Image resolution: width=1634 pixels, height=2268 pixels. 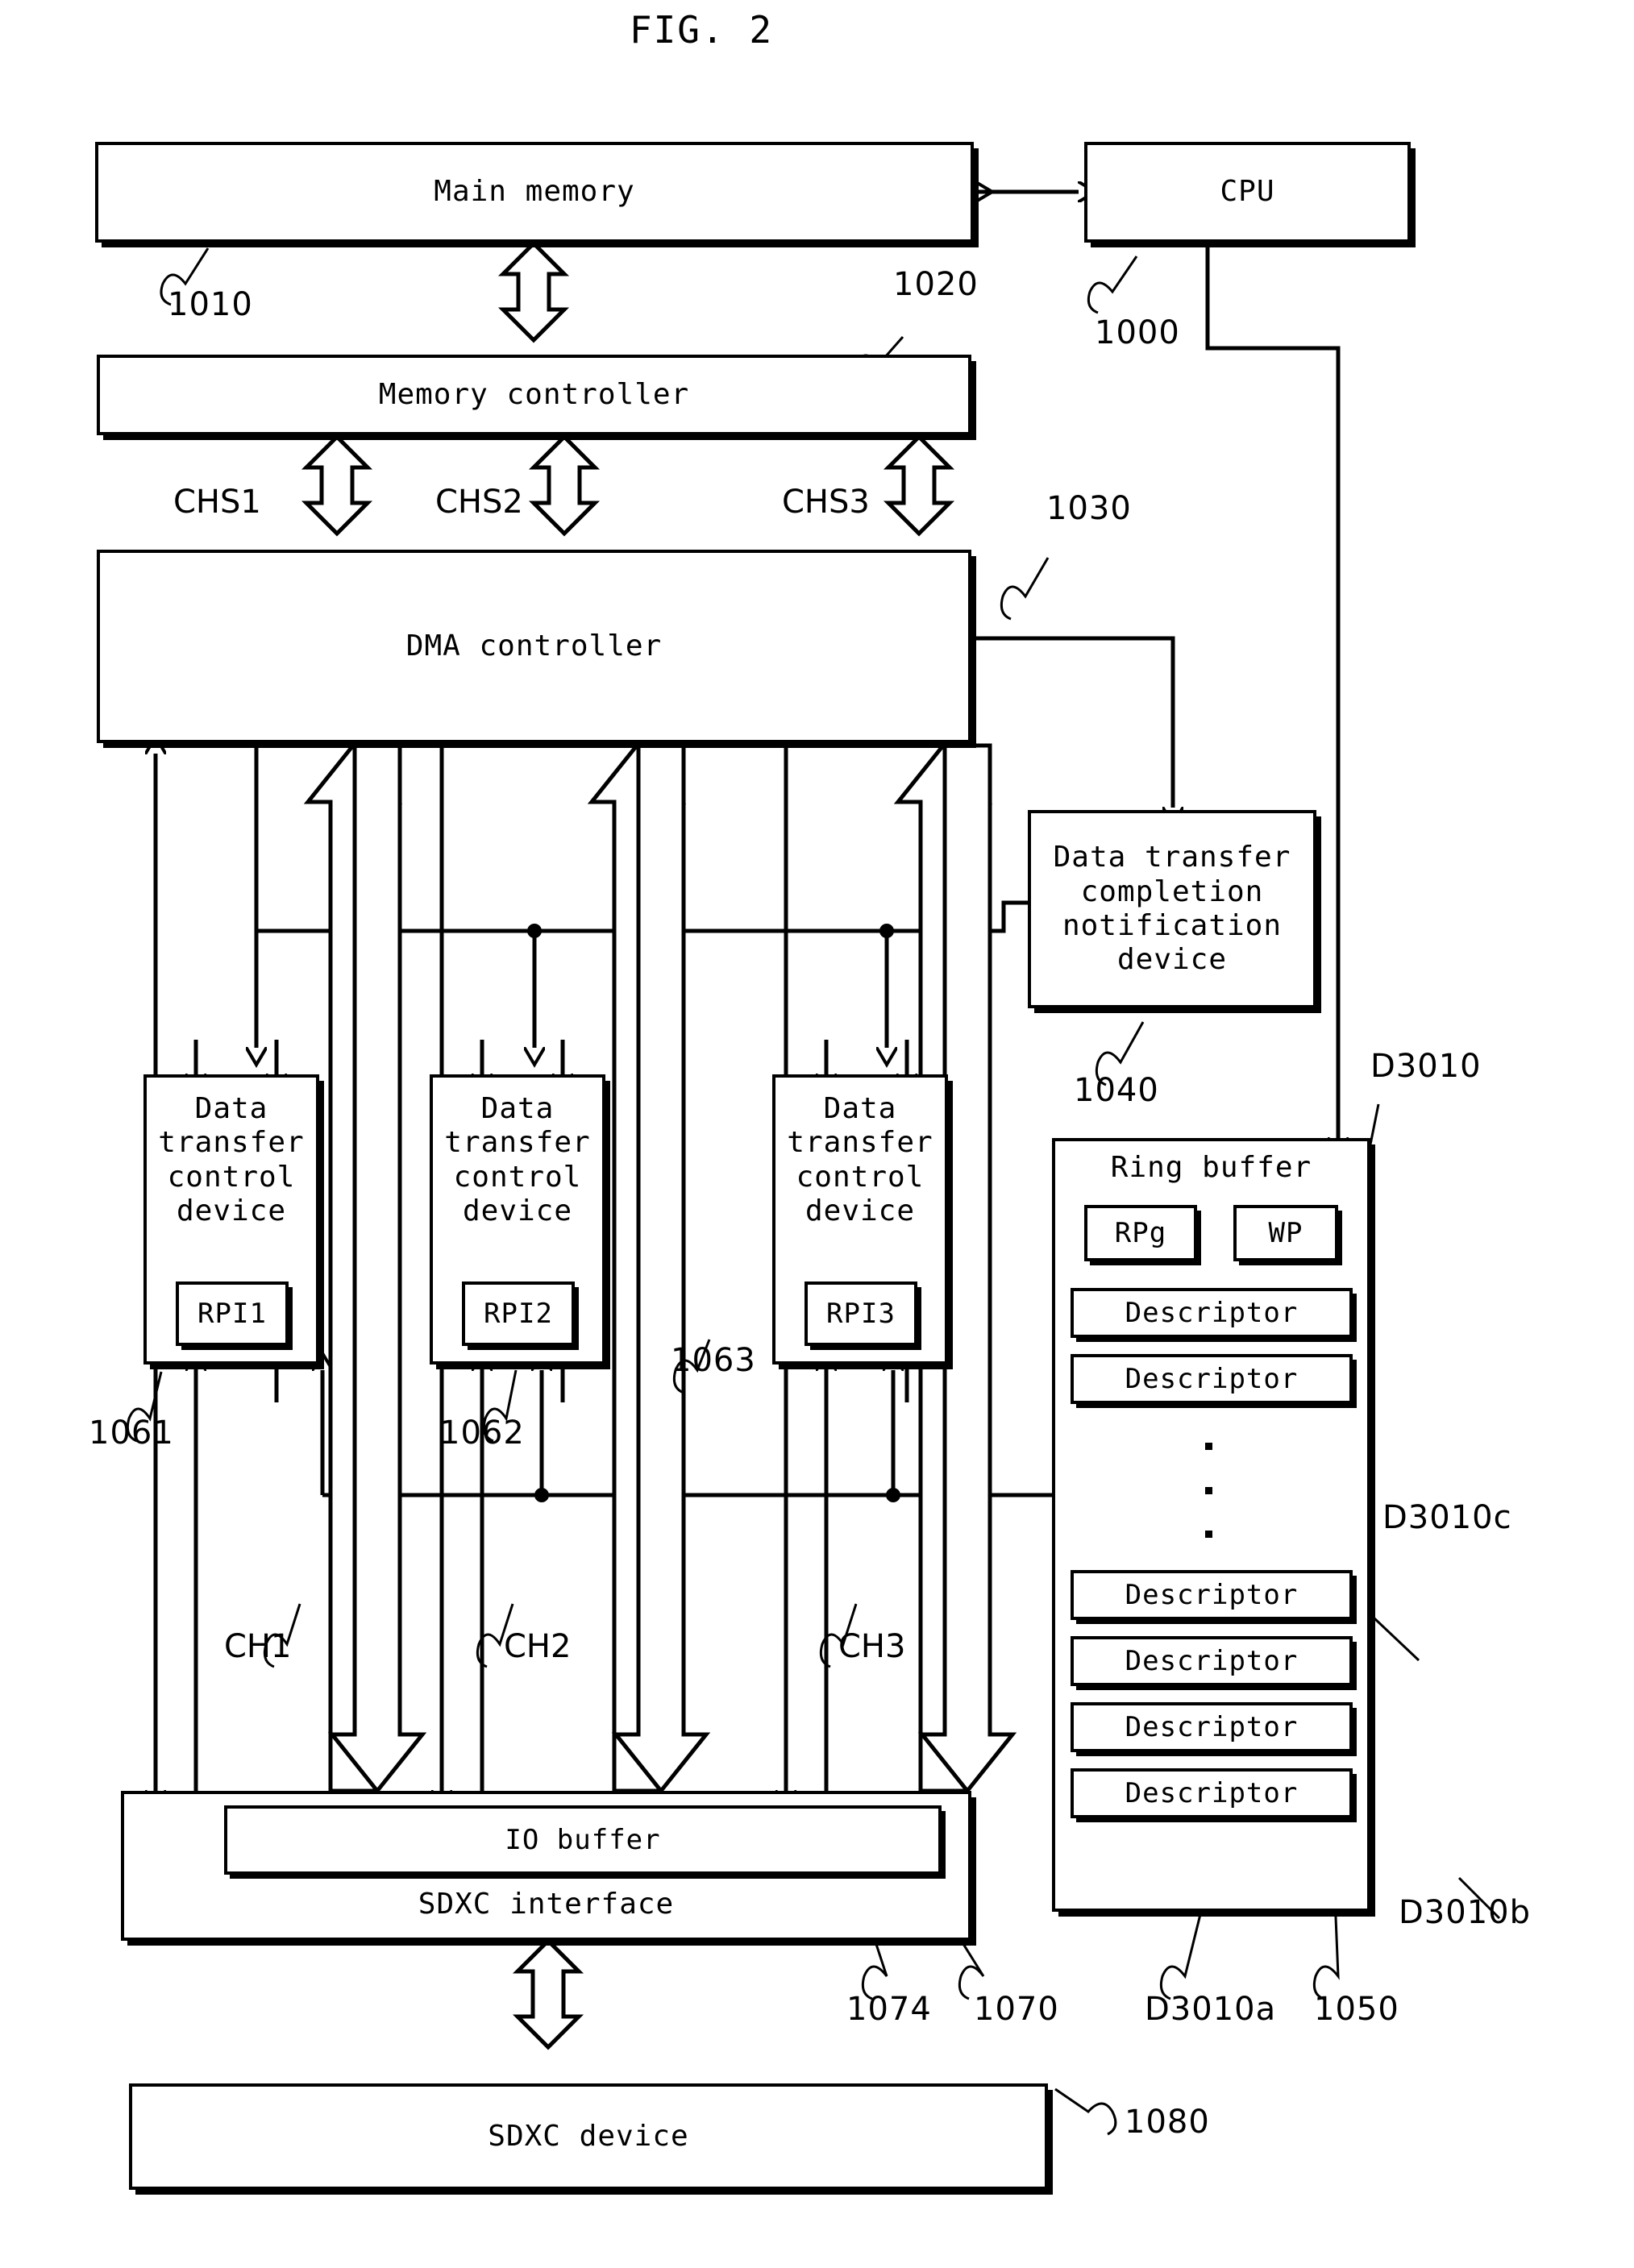 I want to click on rpi2-label: RPI2, so click(x=518, y=1314).